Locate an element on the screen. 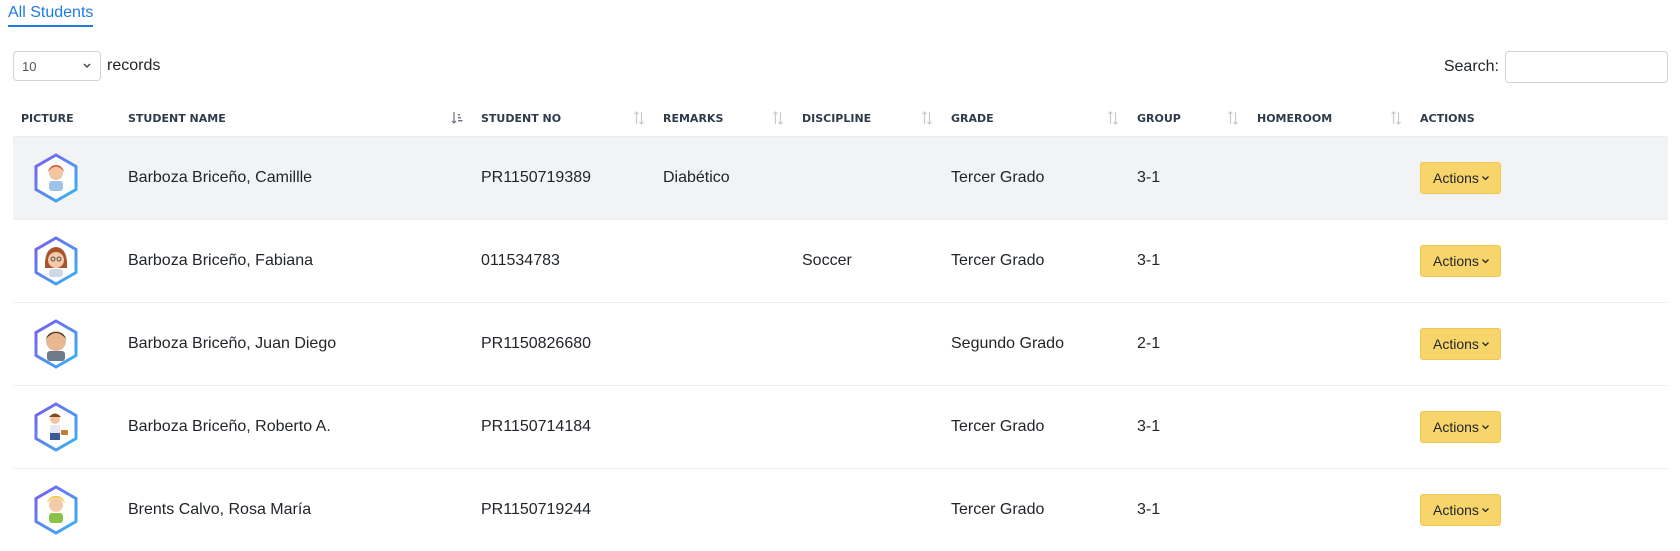 This screenshot has width=1680, height=551. column-header-label: Student Name is located at coordinates (177, 118).